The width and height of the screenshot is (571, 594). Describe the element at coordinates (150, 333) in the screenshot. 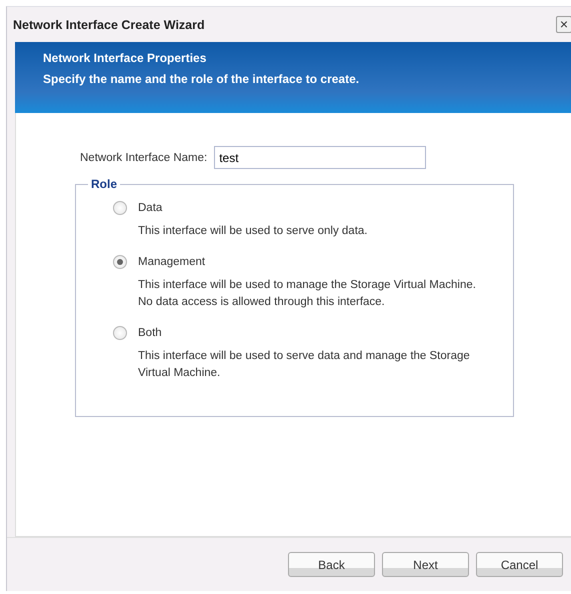

I see `option-label: Both` at that location.